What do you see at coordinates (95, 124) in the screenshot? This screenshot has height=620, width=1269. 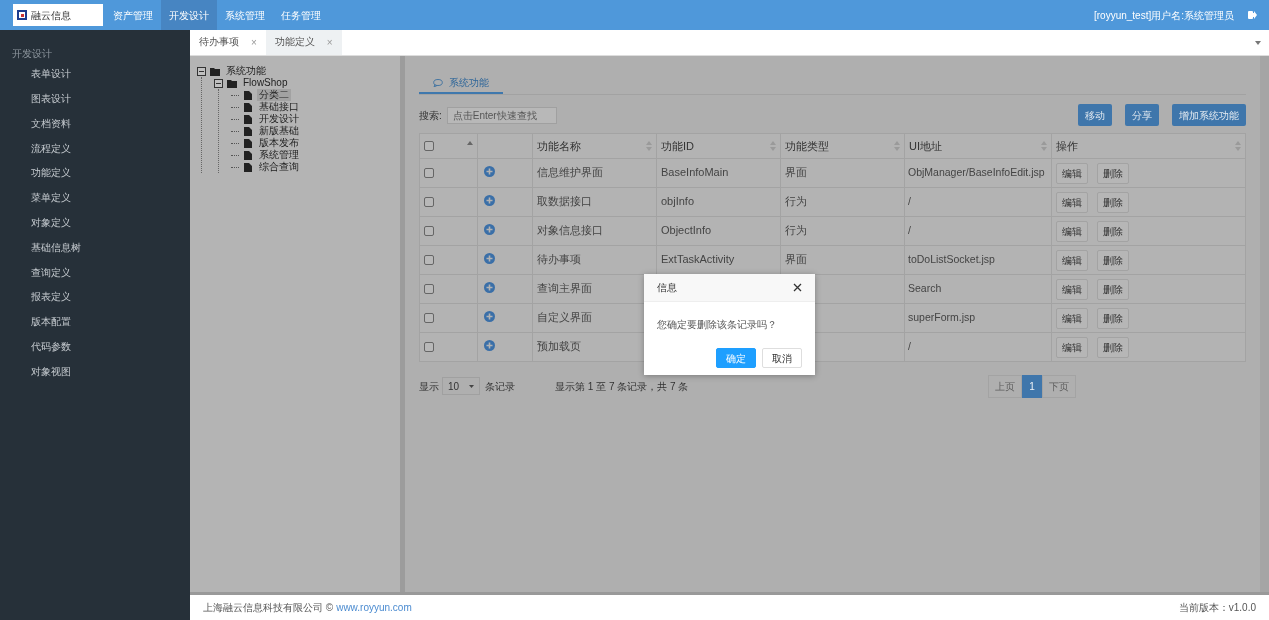 I see `sidebar-item: 文档资料` at bounding box center [95, 124].